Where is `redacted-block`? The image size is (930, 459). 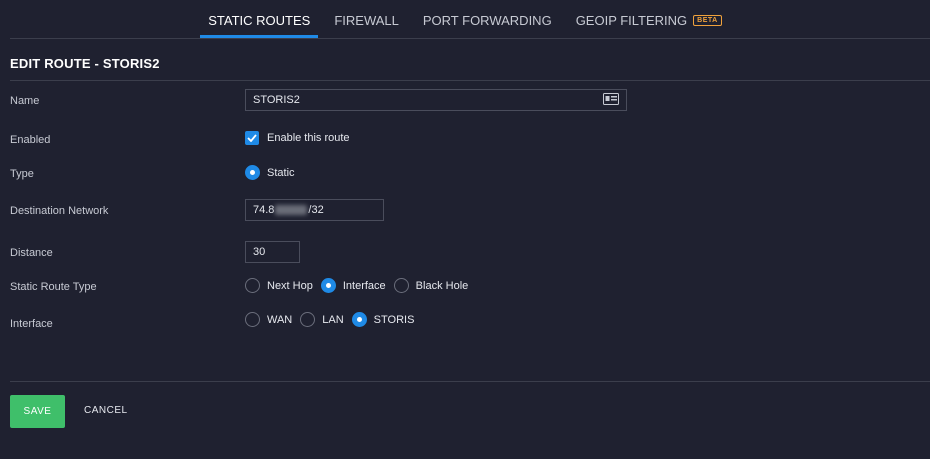
redacted-block is located at coordinates (291, 210).